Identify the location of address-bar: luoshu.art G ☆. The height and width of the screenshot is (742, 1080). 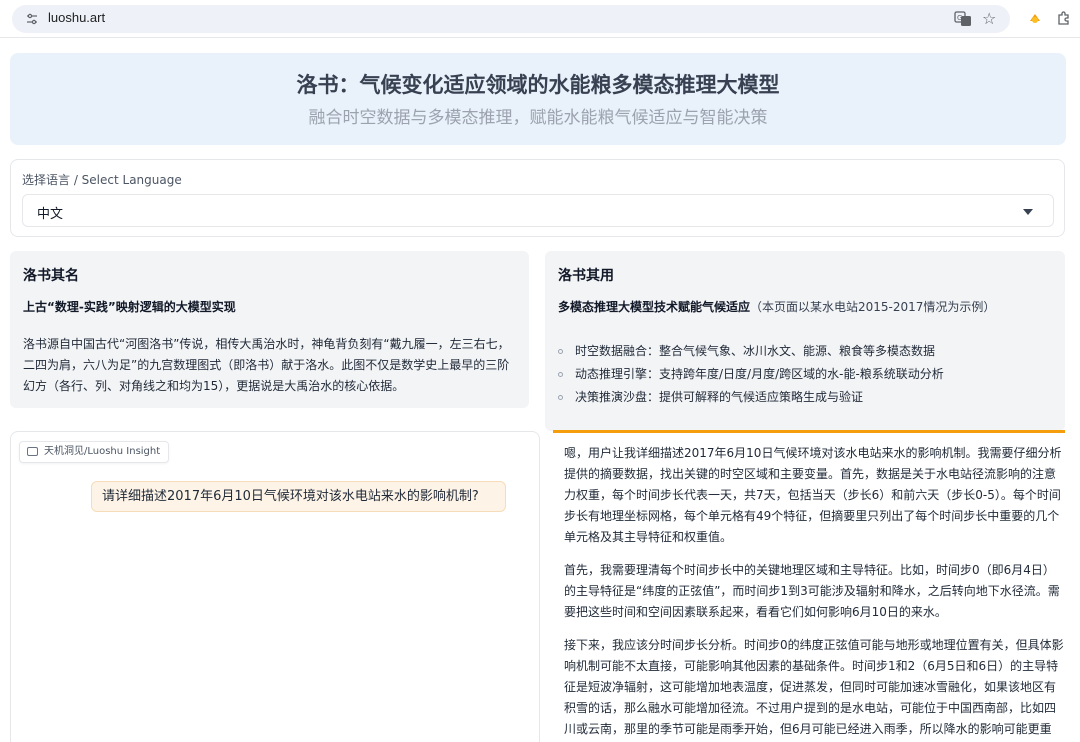
(511, 19).